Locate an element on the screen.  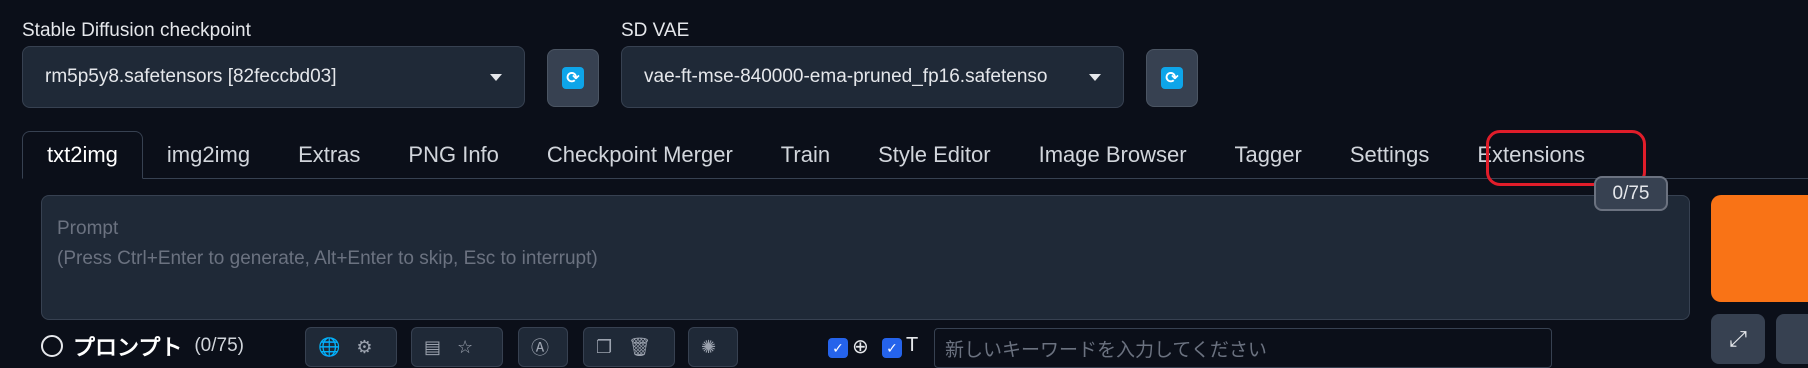
vae-refresh-button: ⟳ is located at coordinates (1172, 78).